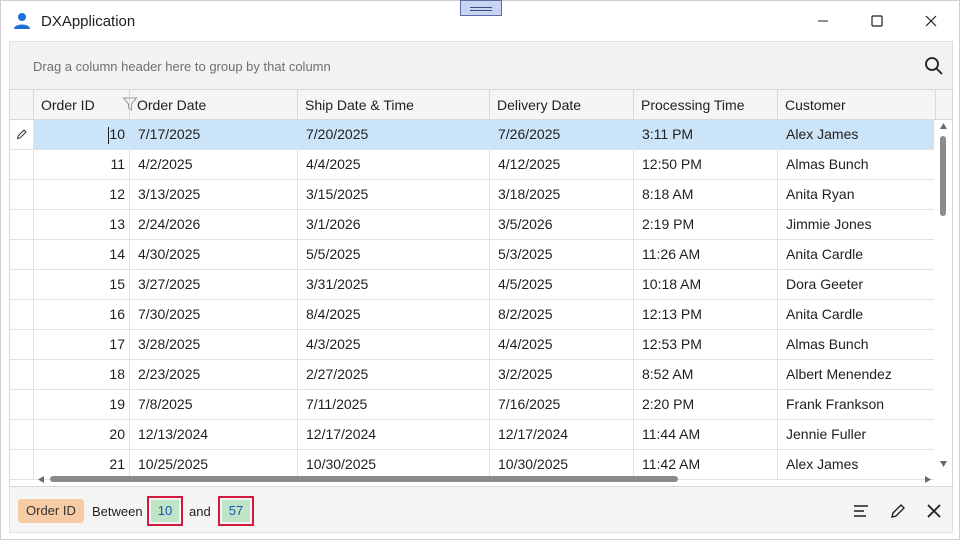  I want to click on order-date-cell: 4/2/2025, so click(214, 164).